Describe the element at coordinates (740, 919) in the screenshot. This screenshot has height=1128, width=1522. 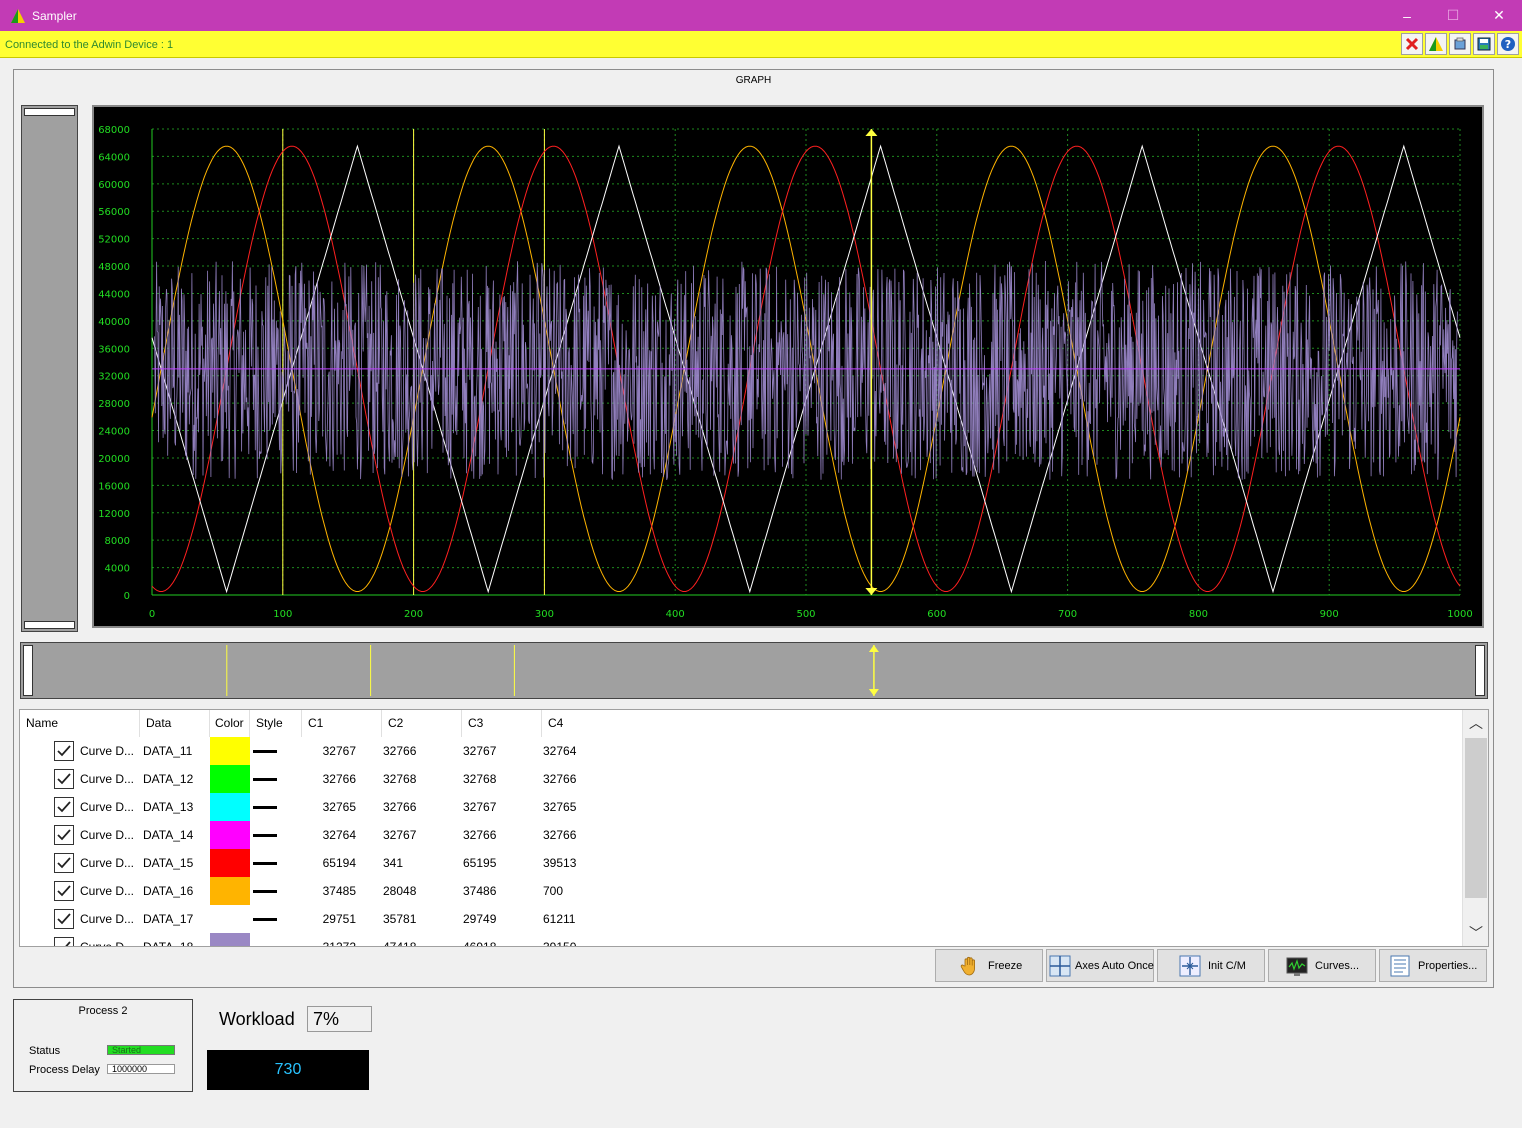
I see `table-row: Curve D... DATA_17 29751 35781 29749 61211` at that location.